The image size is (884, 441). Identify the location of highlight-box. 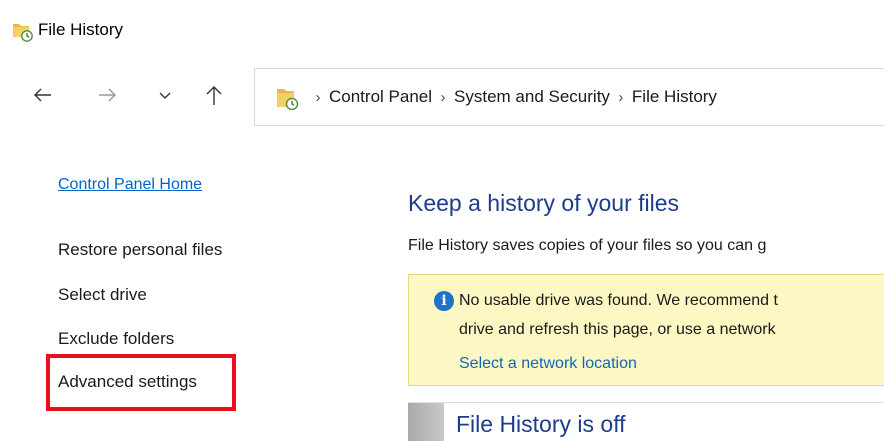
(141, 382).